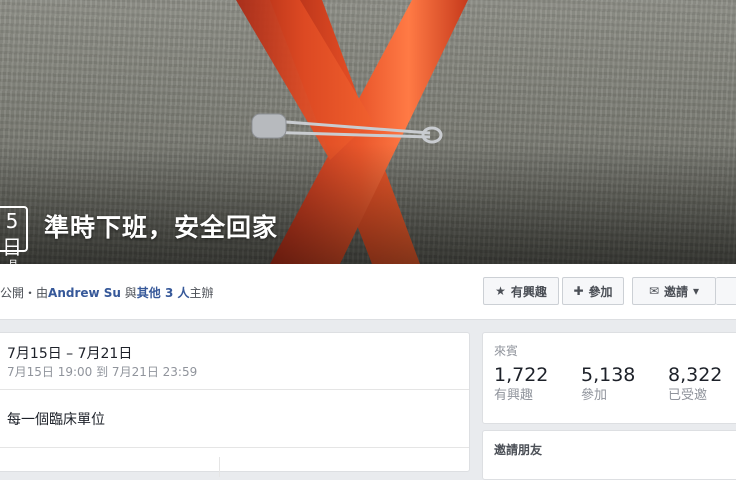 Image resolution: width=736 pixels, height=480 pixels. I want to click on interested-label: 有興趣, so click(528, 291).